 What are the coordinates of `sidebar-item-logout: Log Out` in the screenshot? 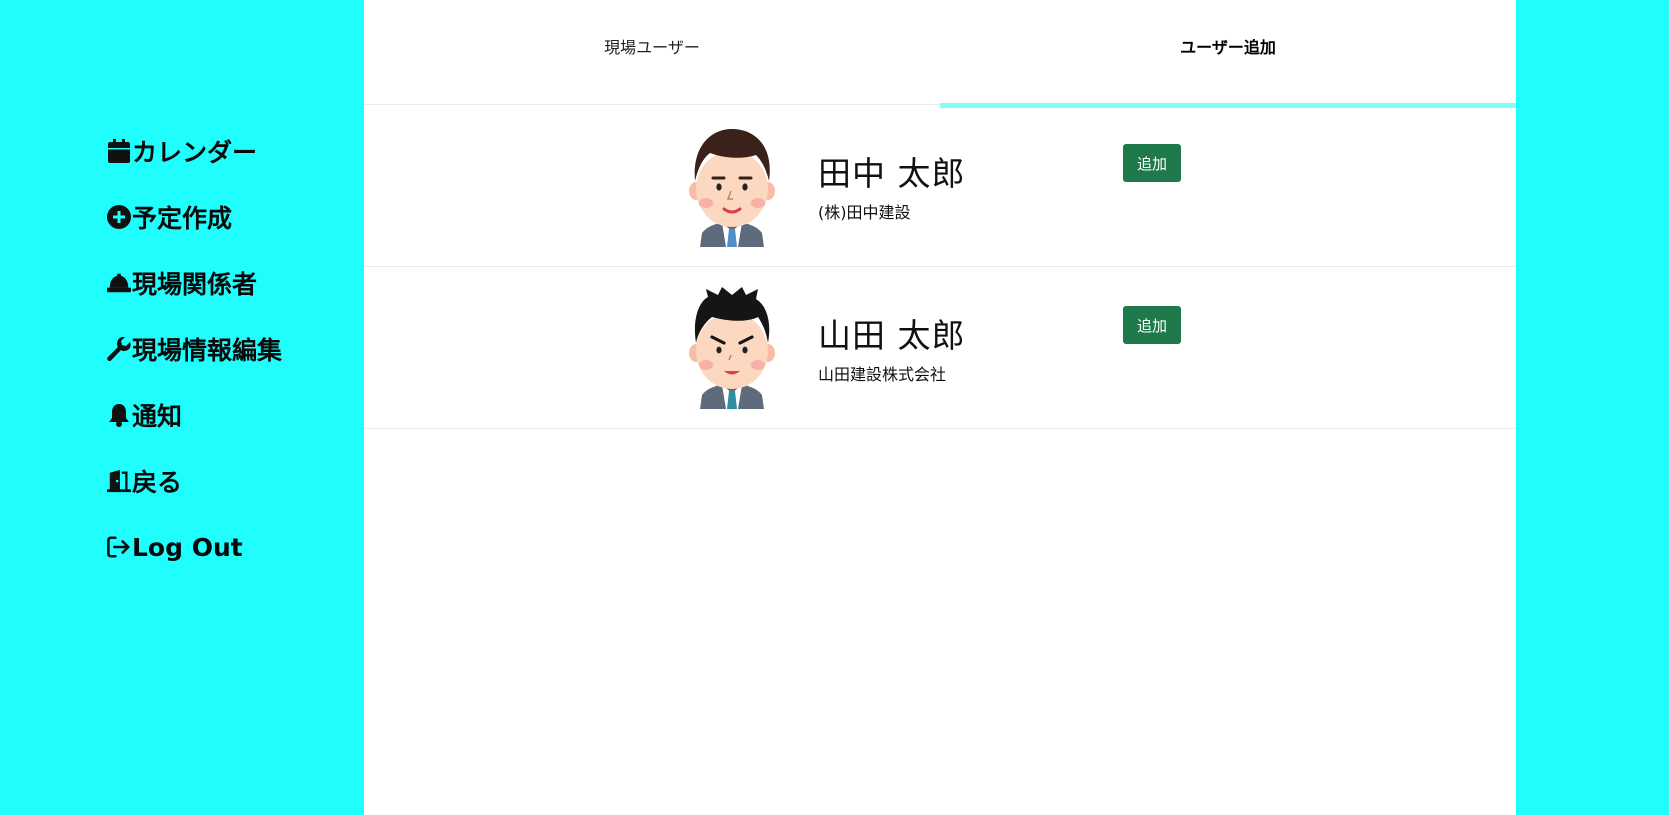 It's located at (194, 547).